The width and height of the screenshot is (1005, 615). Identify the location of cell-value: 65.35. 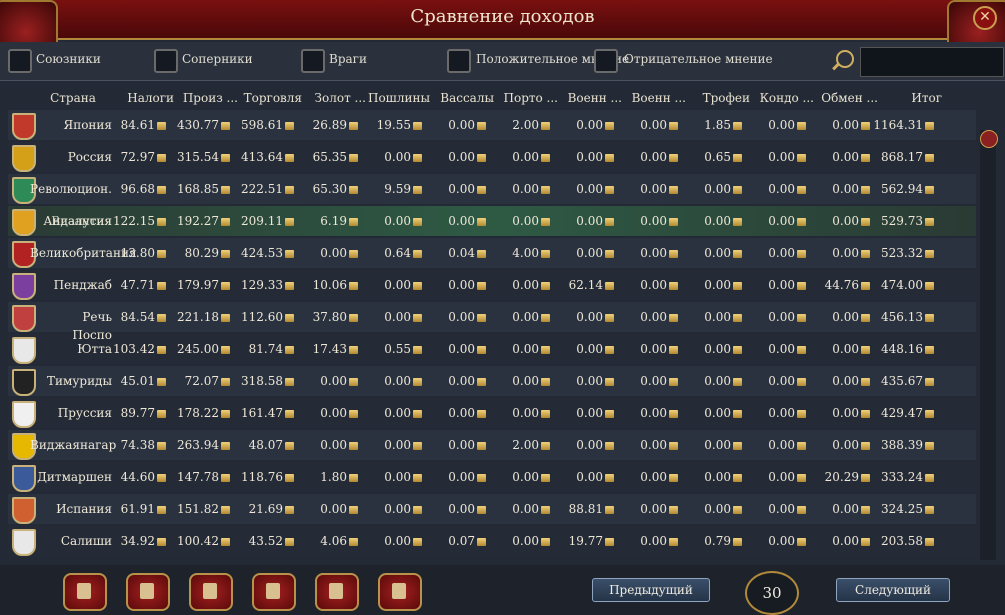
(329, 157).